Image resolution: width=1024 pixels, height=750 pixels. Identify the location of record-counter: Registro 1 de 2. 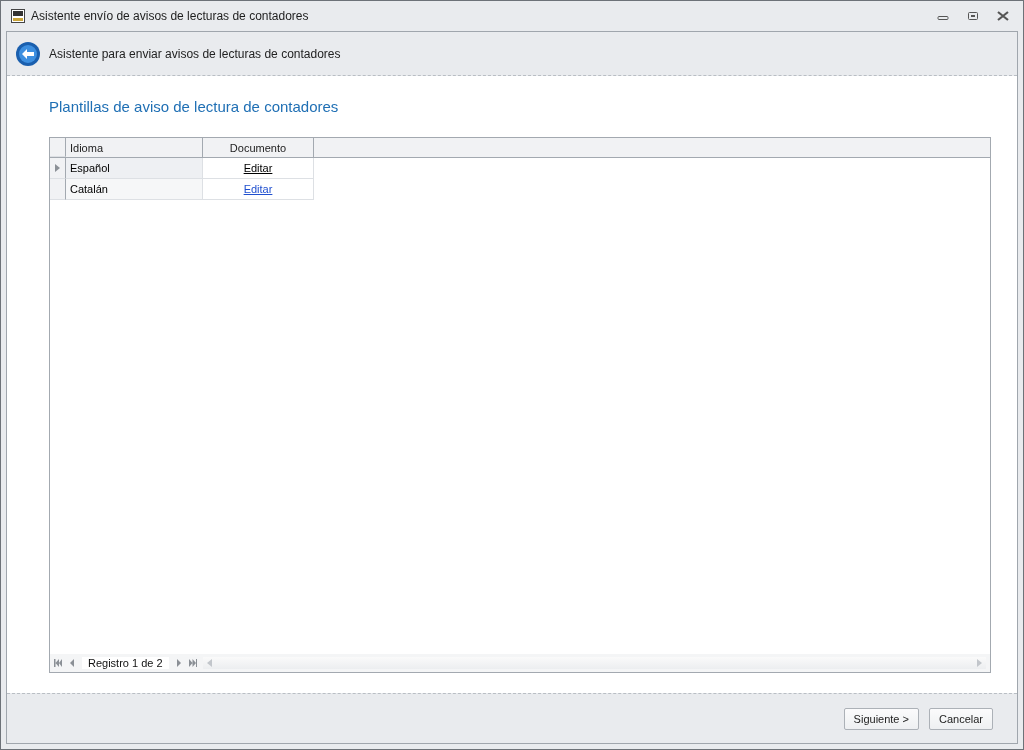
(125, 663).